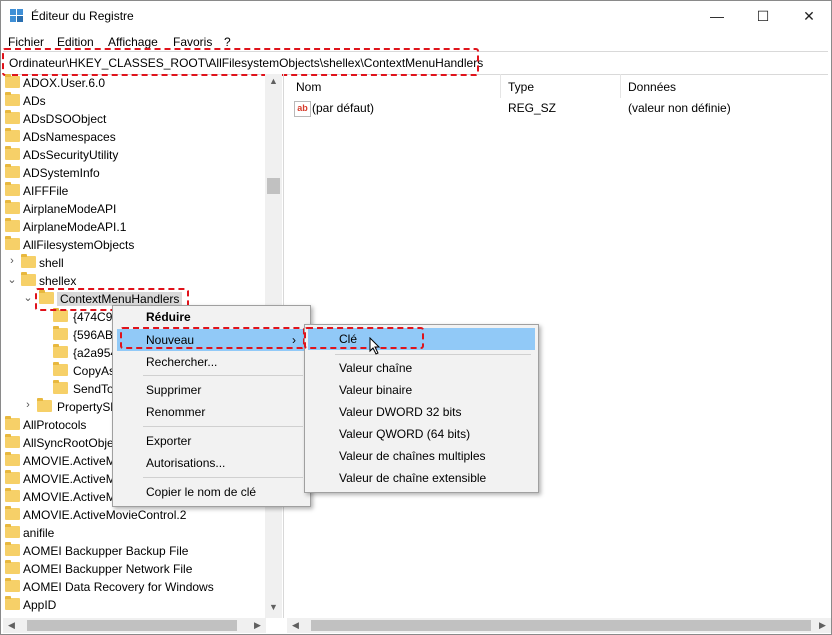 The width and height of the screenshot is (832, 635). Describe the element at coordinates (211, 441) in the screenshot. I see `menu-item-exporter: Exporter` at that location.